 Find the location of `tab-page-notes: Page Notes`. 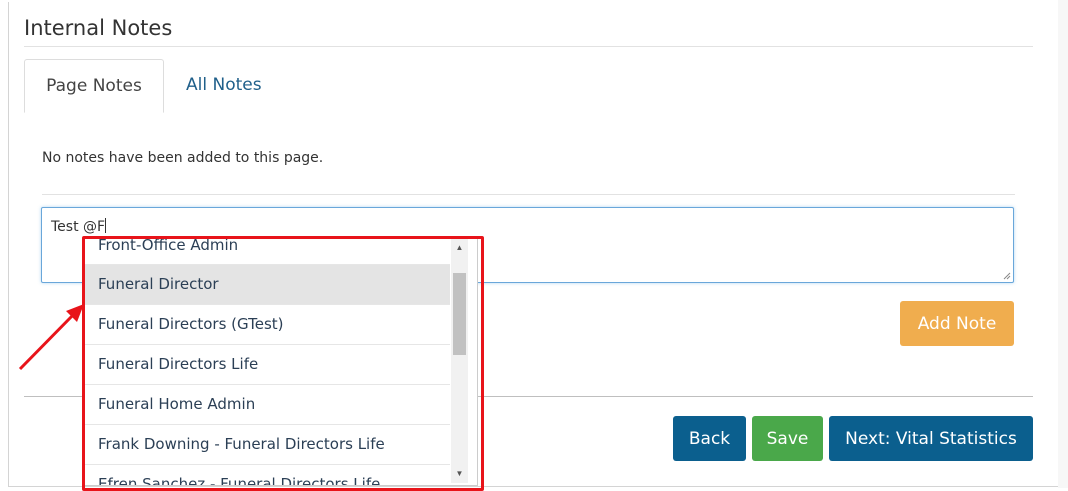

tab-page-notes: Page Notes is located at coordinates (94, 86).